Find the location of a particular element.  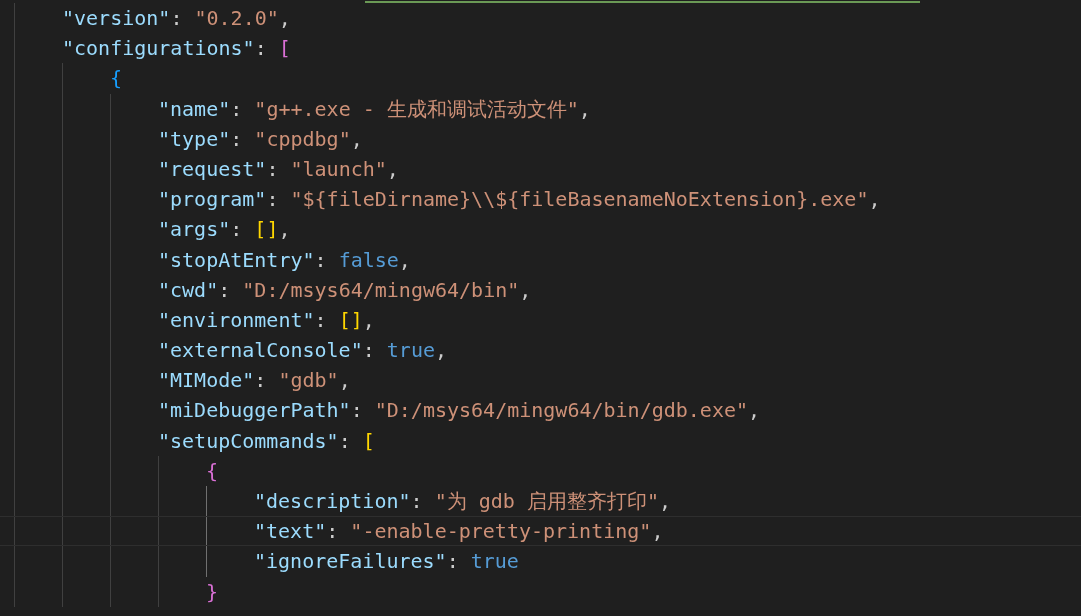

code-line: "MIMode": "gdb", is located at coordinates (254, 380).